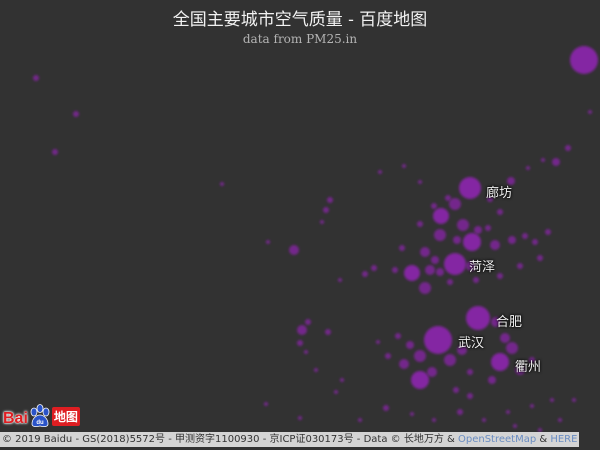 The width and height of the screenshot is (600, 450). What do you see at coordinates (497, 439) in the screenshot?
I see `openstreetmap-link: OpenStreetMap` at bounding box center [497, 439].